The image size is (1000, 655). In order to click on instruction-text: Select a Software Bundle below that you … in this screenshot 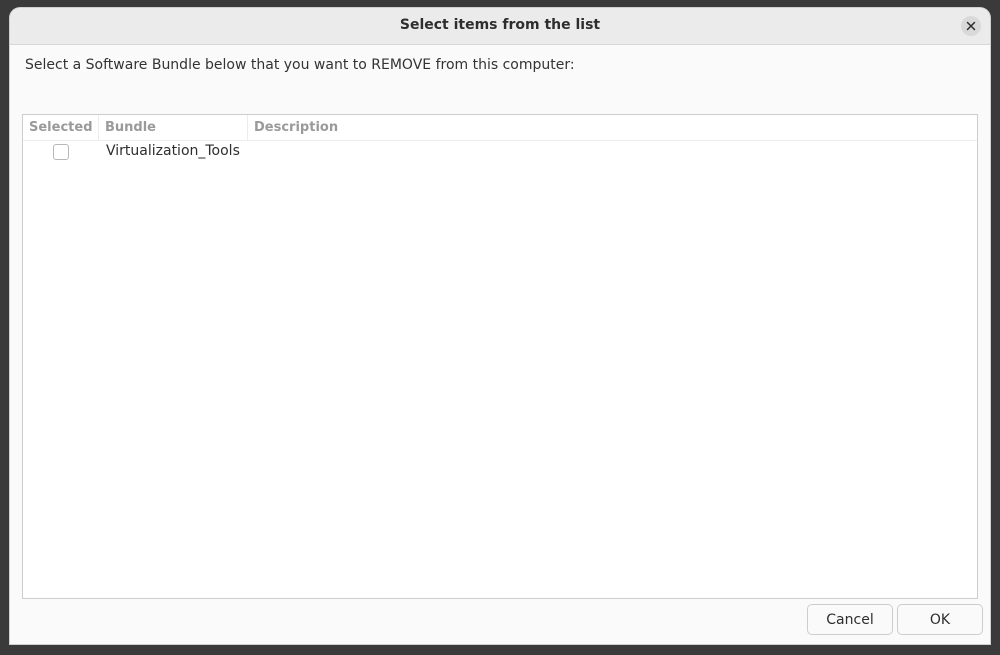, I will do `click(300, 65)`.